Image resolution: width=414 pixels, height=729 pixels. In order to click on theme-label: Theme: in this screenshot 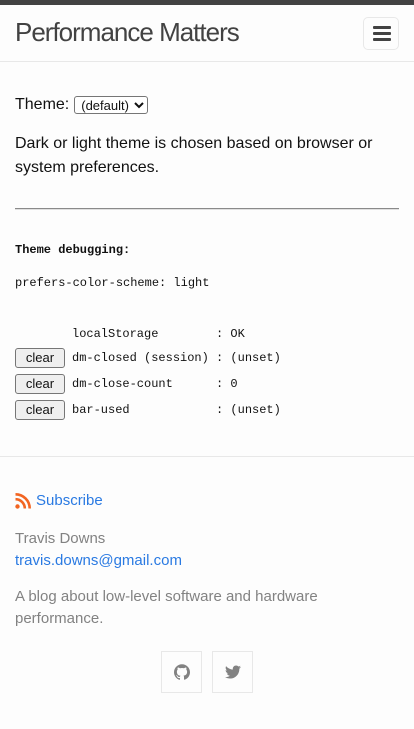, I will do `click(42, 104)`.